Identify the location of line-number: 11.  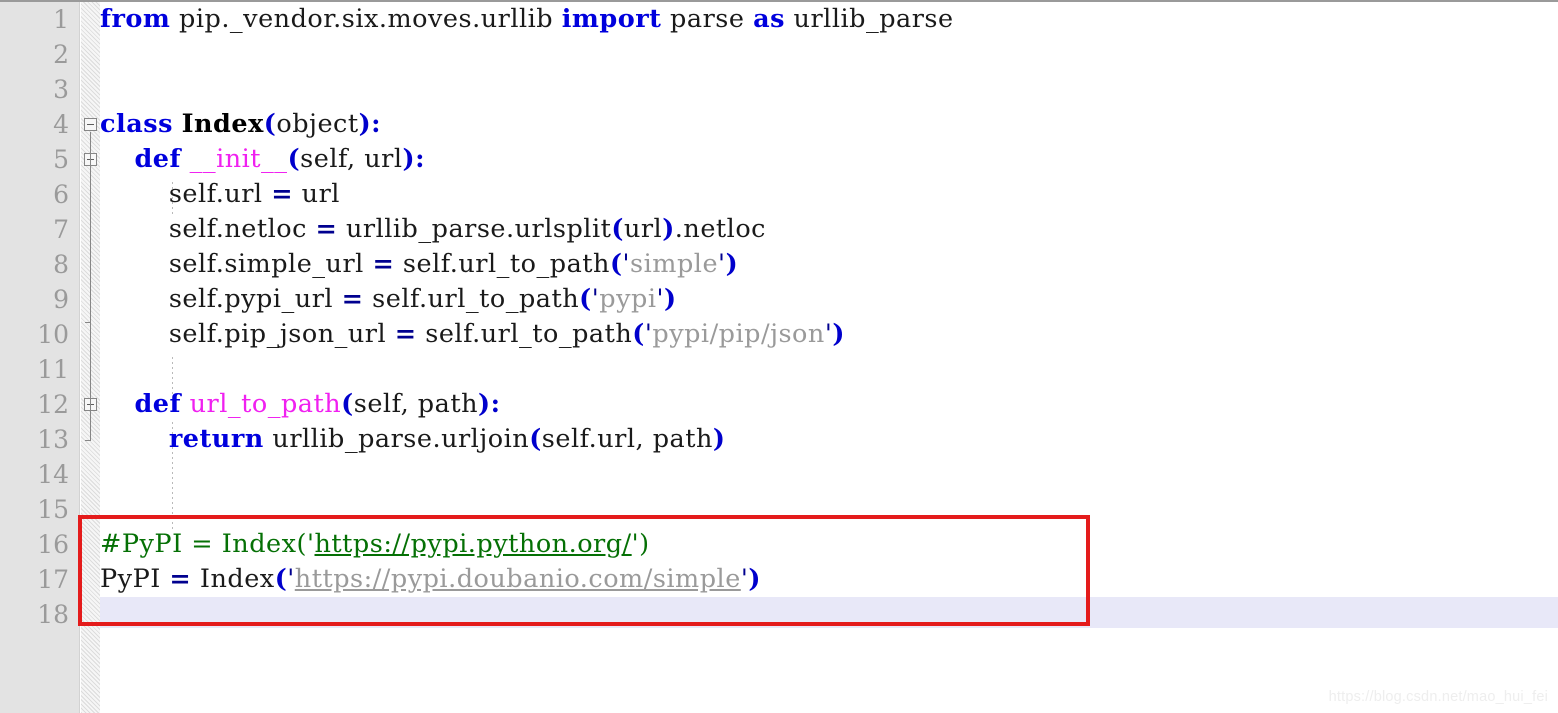
(53, 369).